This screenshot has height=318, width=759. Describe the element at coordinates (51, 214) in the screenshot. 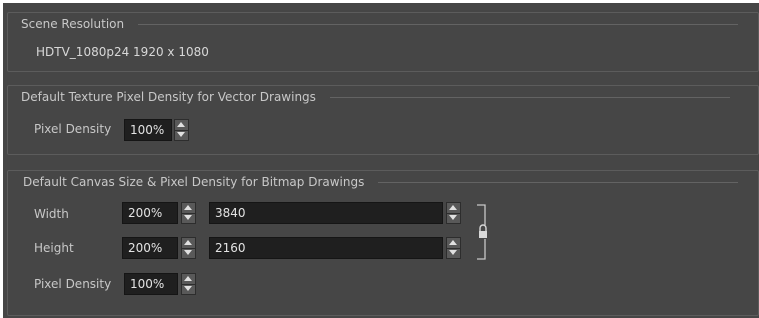

I see `width-label: Width` at that location.